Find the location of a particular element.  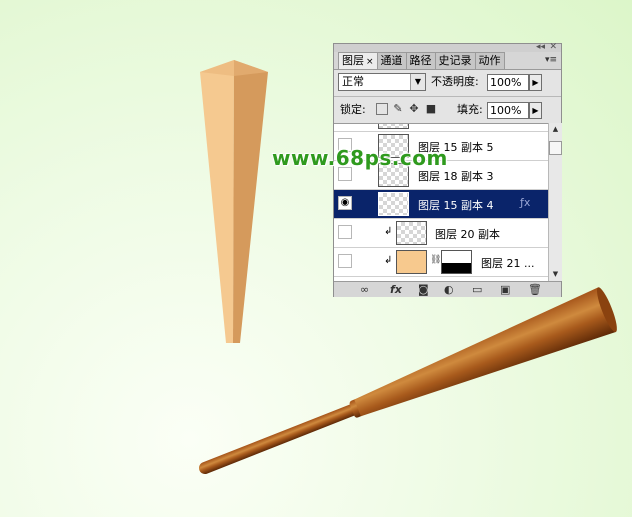

tab-channels: 通道 is located at coordinates (391, 60).